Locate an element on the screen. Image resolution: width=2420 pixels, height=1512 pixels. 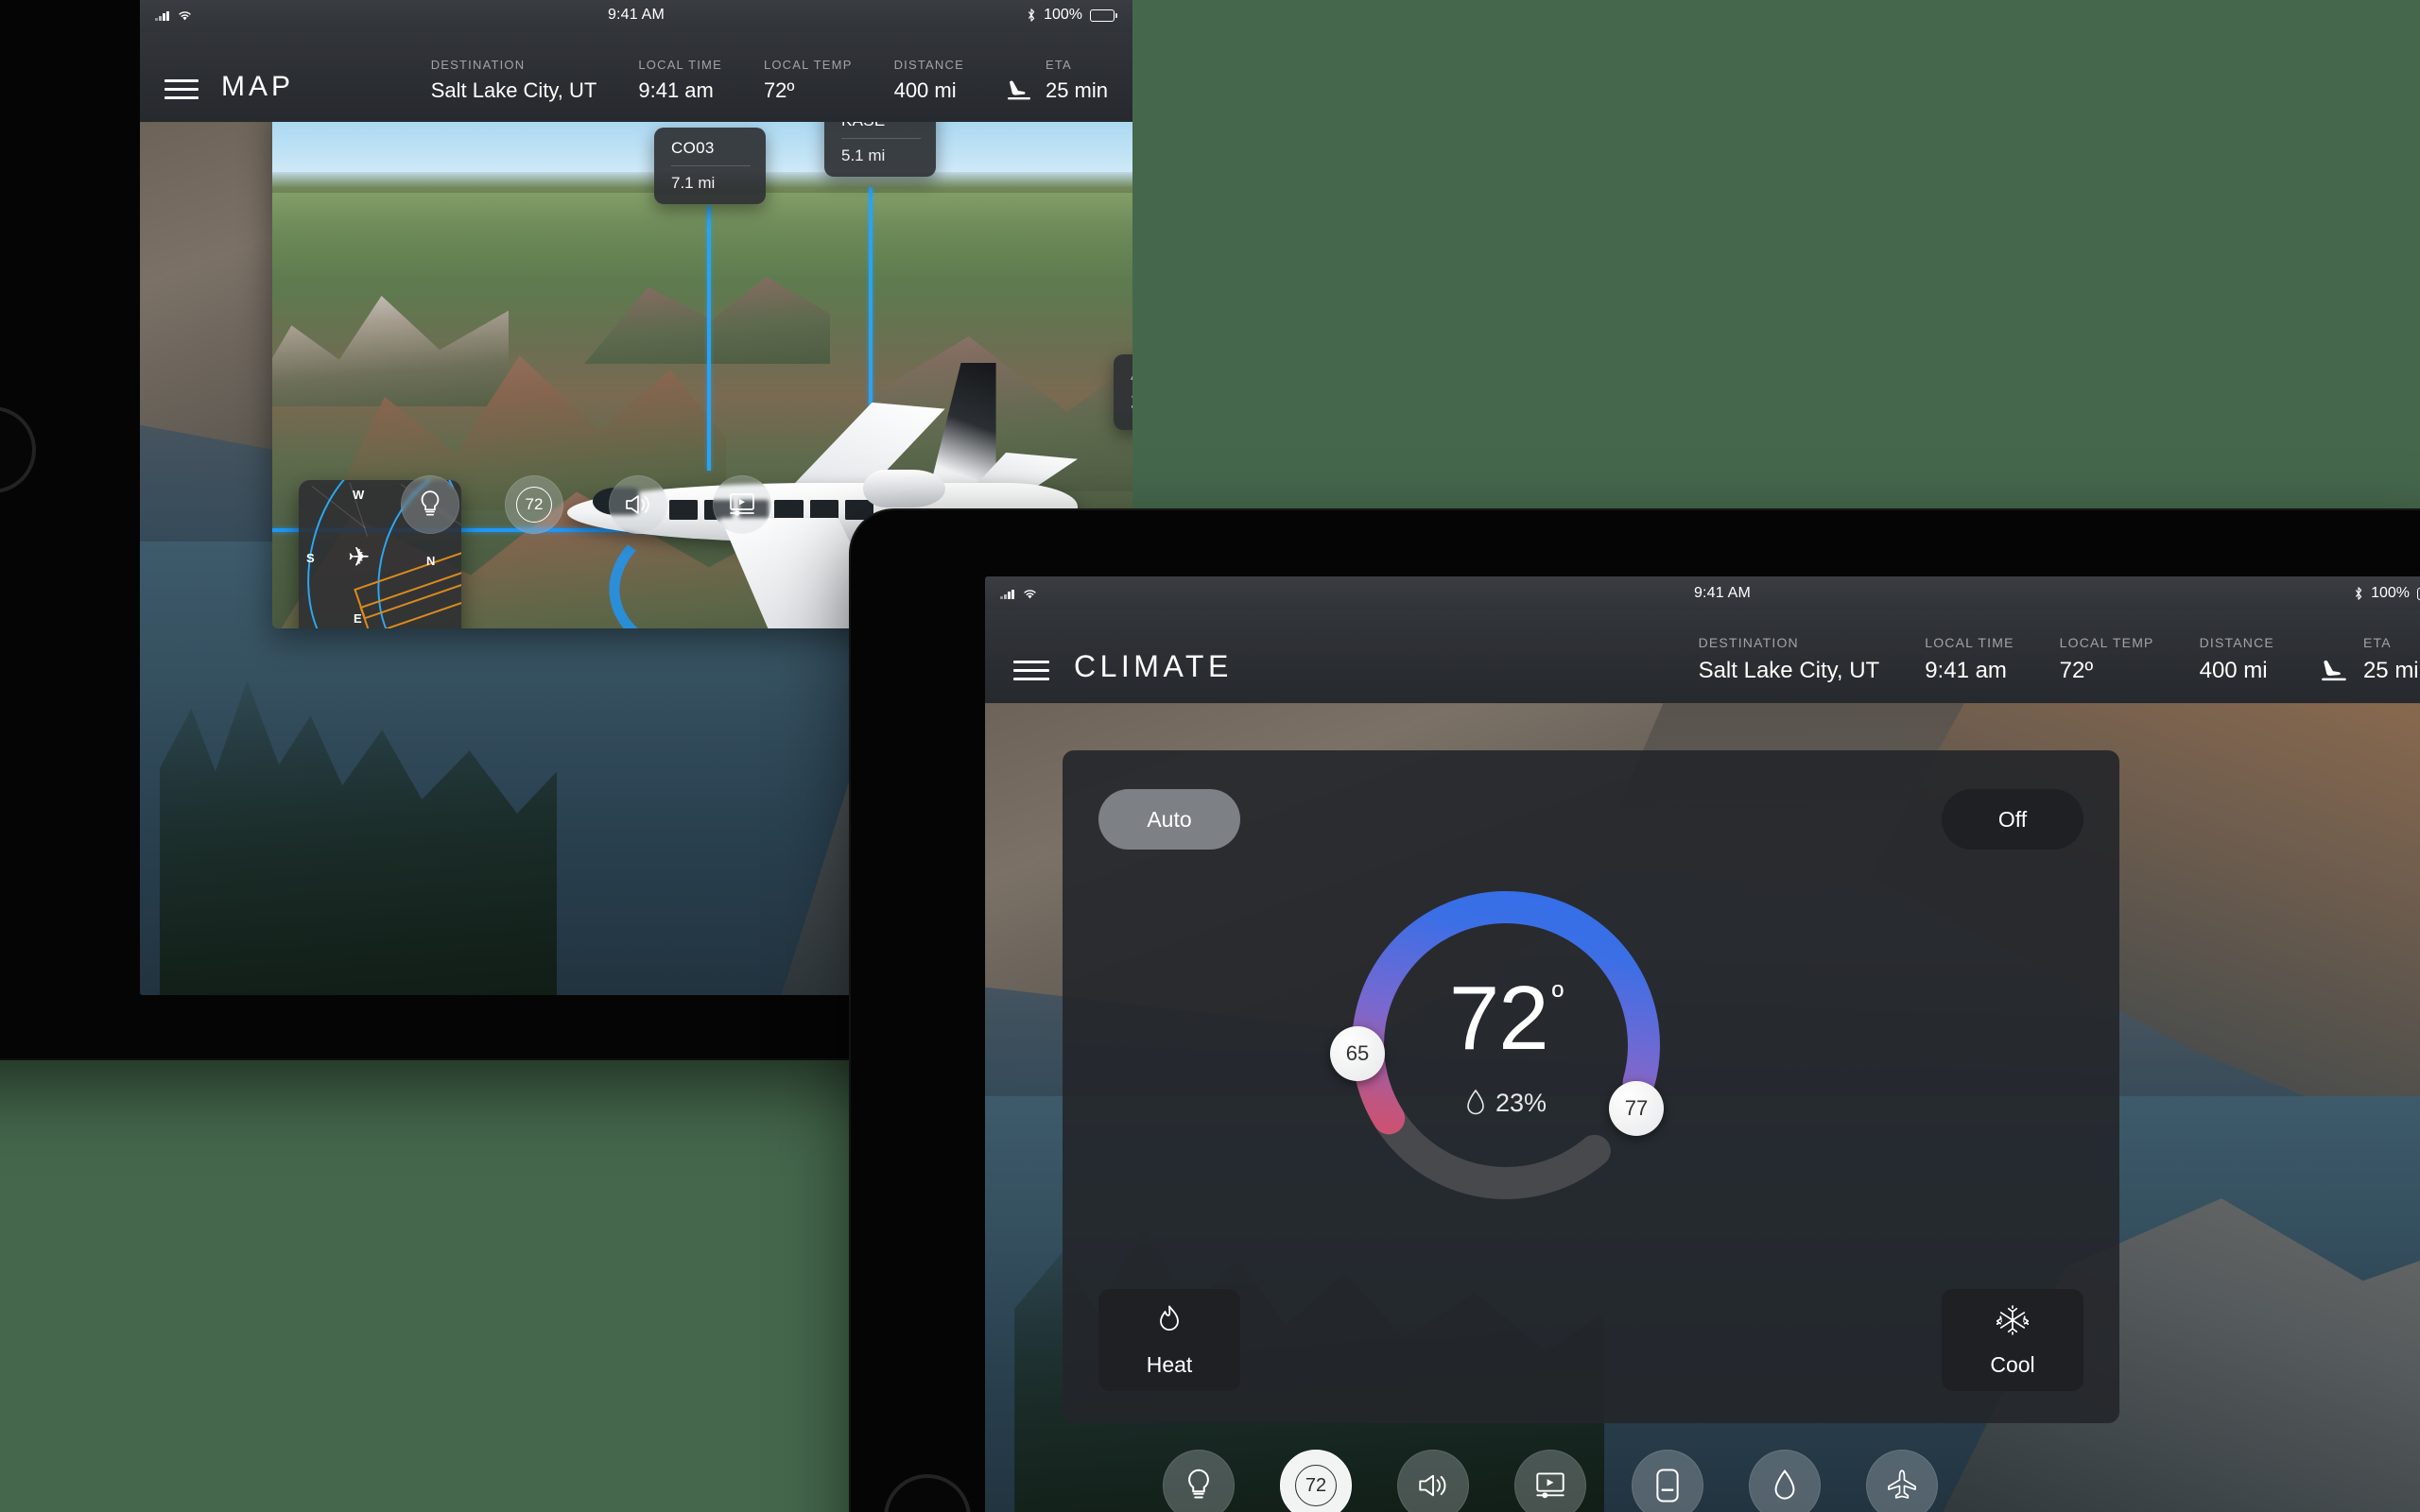
metric-eta: ETA 25 min is located at coordinates (2359, 659).